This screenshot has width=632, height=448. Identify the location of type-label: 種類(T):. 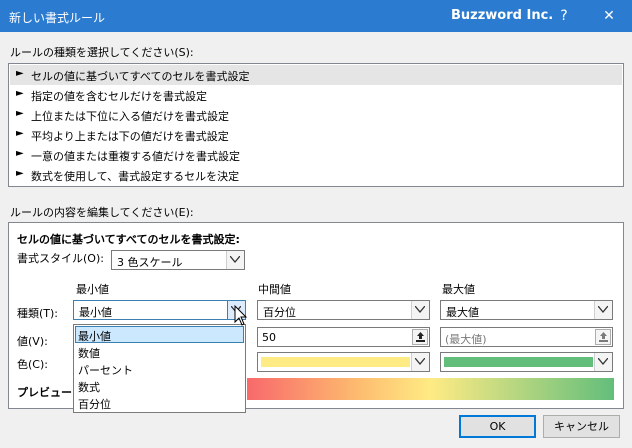
(38, 313).